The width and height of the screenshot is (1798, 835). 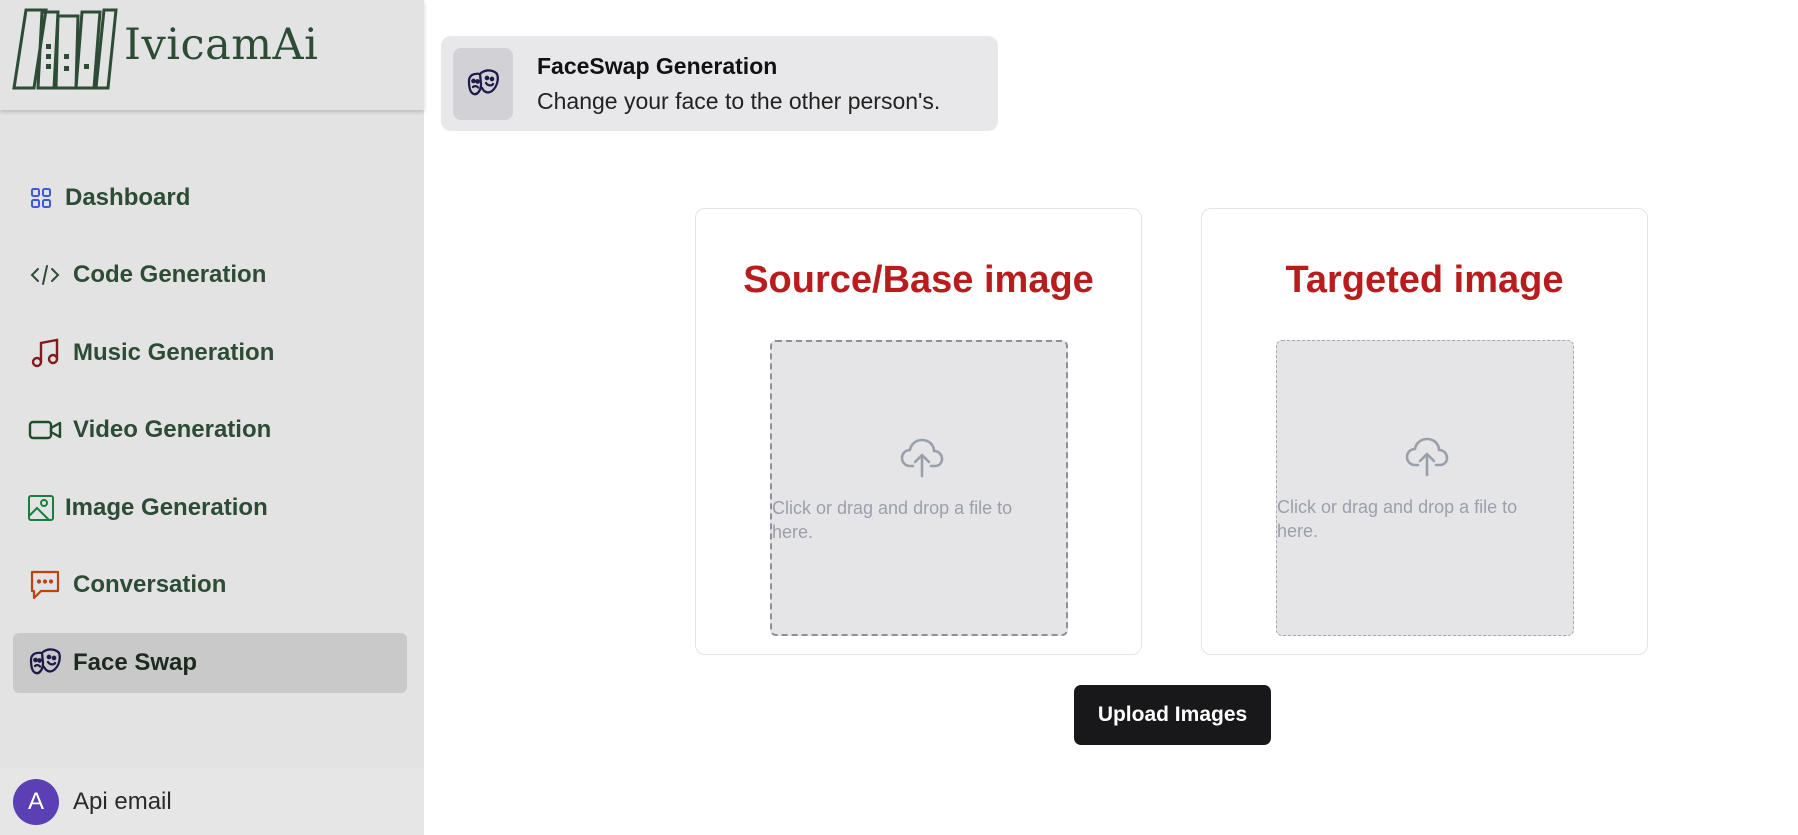 I want to click on sidebar-item-label: Image Generation, so click(x=166, y=507).